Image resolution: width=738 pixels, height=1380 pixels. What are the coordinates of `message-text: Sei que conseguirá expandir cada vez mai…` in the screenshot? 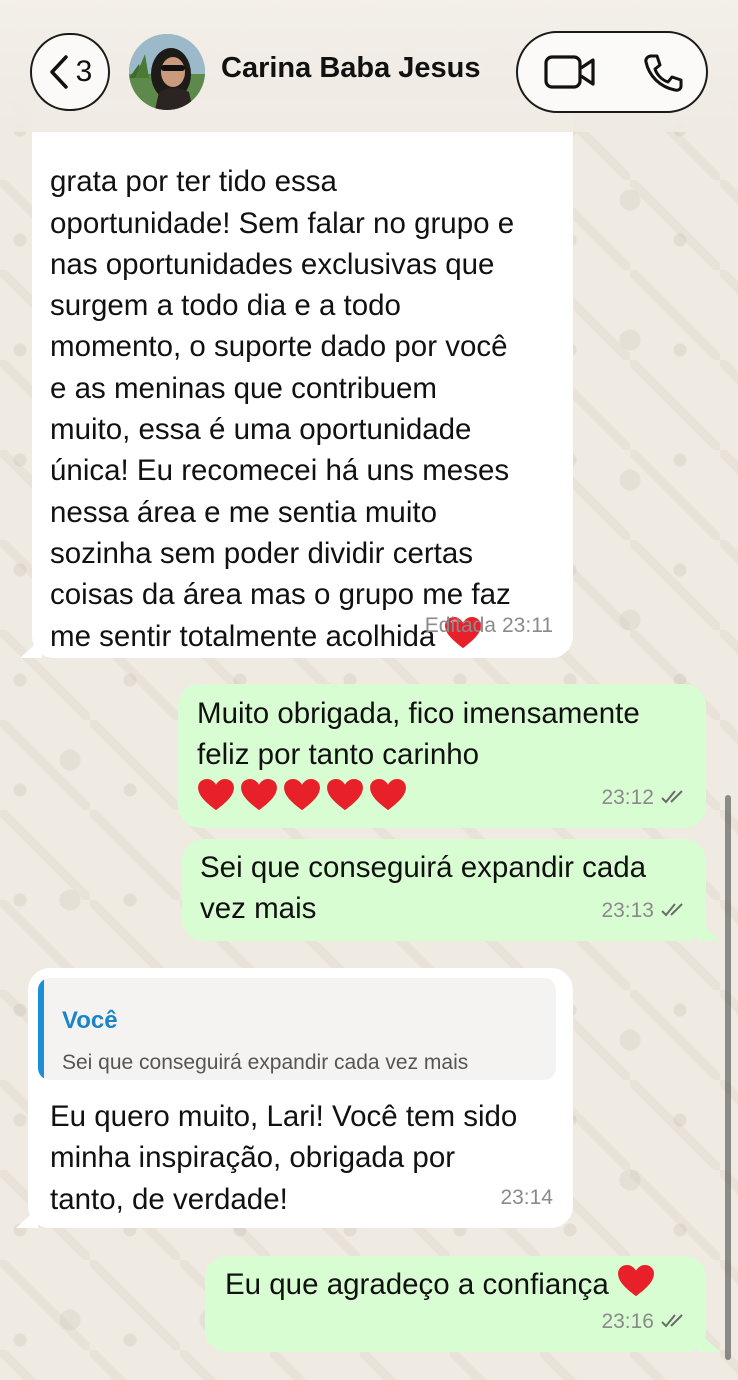 It's located at (423, 888).